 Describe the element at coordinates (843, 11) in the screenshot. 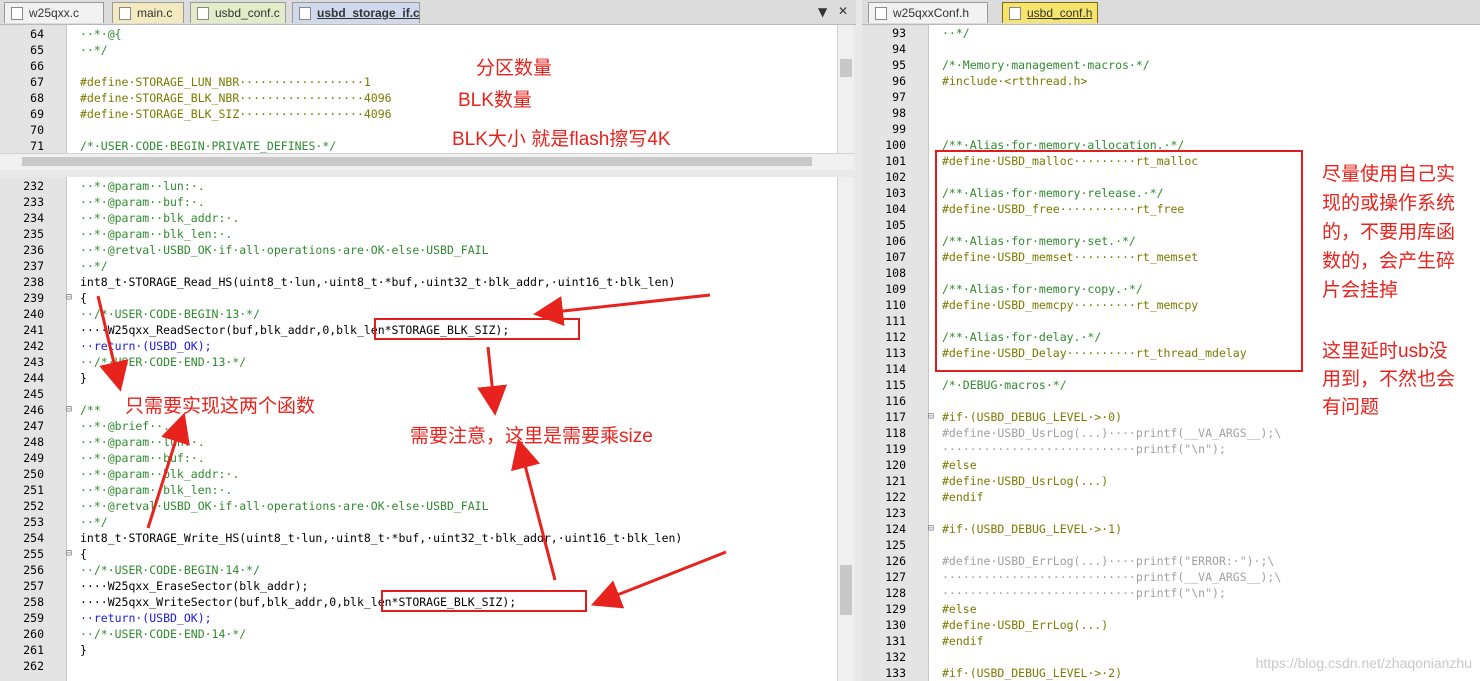

I see `close-tab-icon: ✕` at that location.